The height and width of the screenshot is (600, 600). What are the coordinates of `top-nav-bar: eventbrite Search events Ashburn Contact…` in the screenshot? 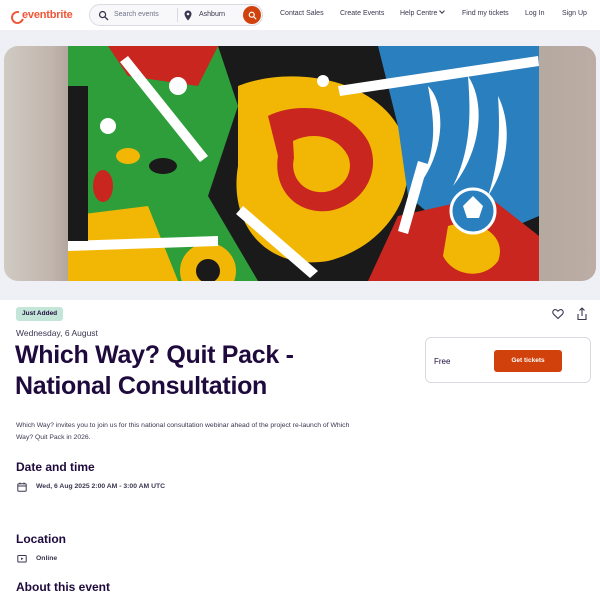 It's located at (300, 15).